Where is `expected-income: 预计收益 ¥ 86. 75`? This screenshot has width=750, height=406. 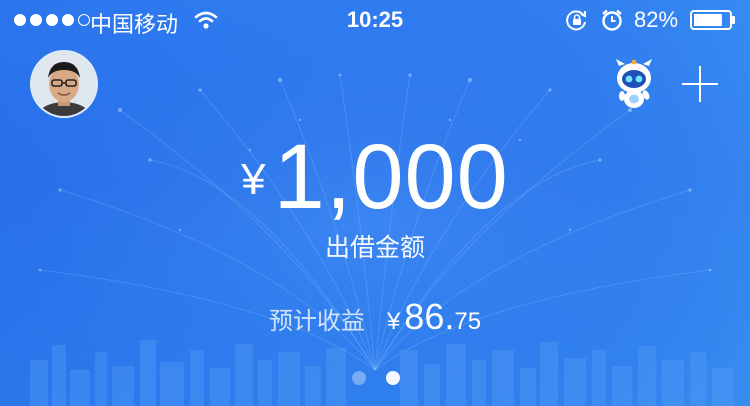 expected-income: 预计收益 ¥ 86. 75 is located at coordinates (375, 317).